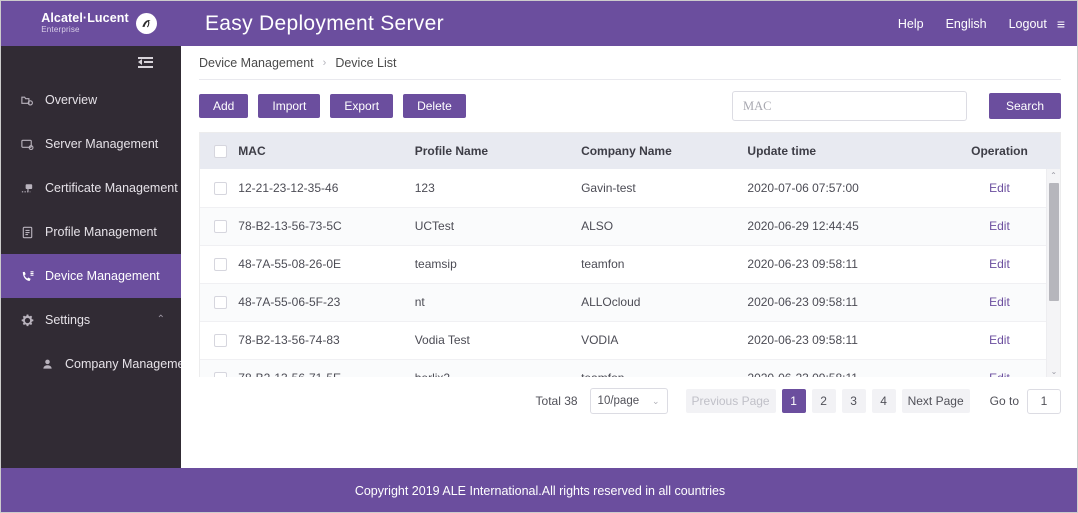 This screenshot has width=1078, height=513. What do you see at coordinates (27, 276) in the screenshot?
I see `device-phone-icon` at bounding box center [27, 276].